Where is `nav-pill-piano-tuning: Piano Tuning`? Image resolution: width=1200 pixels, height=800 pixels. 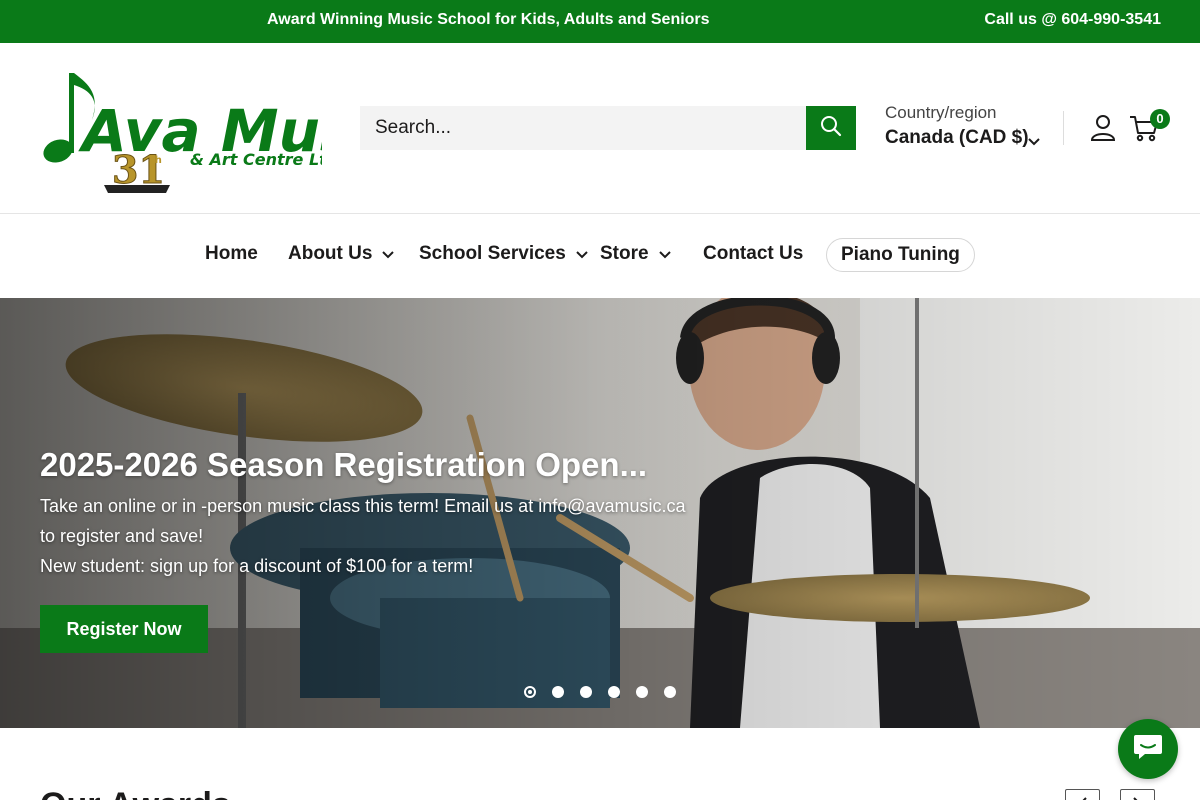 nav-pill-piano-tuning: Piano Tuning is located at coordinates (900, 255).